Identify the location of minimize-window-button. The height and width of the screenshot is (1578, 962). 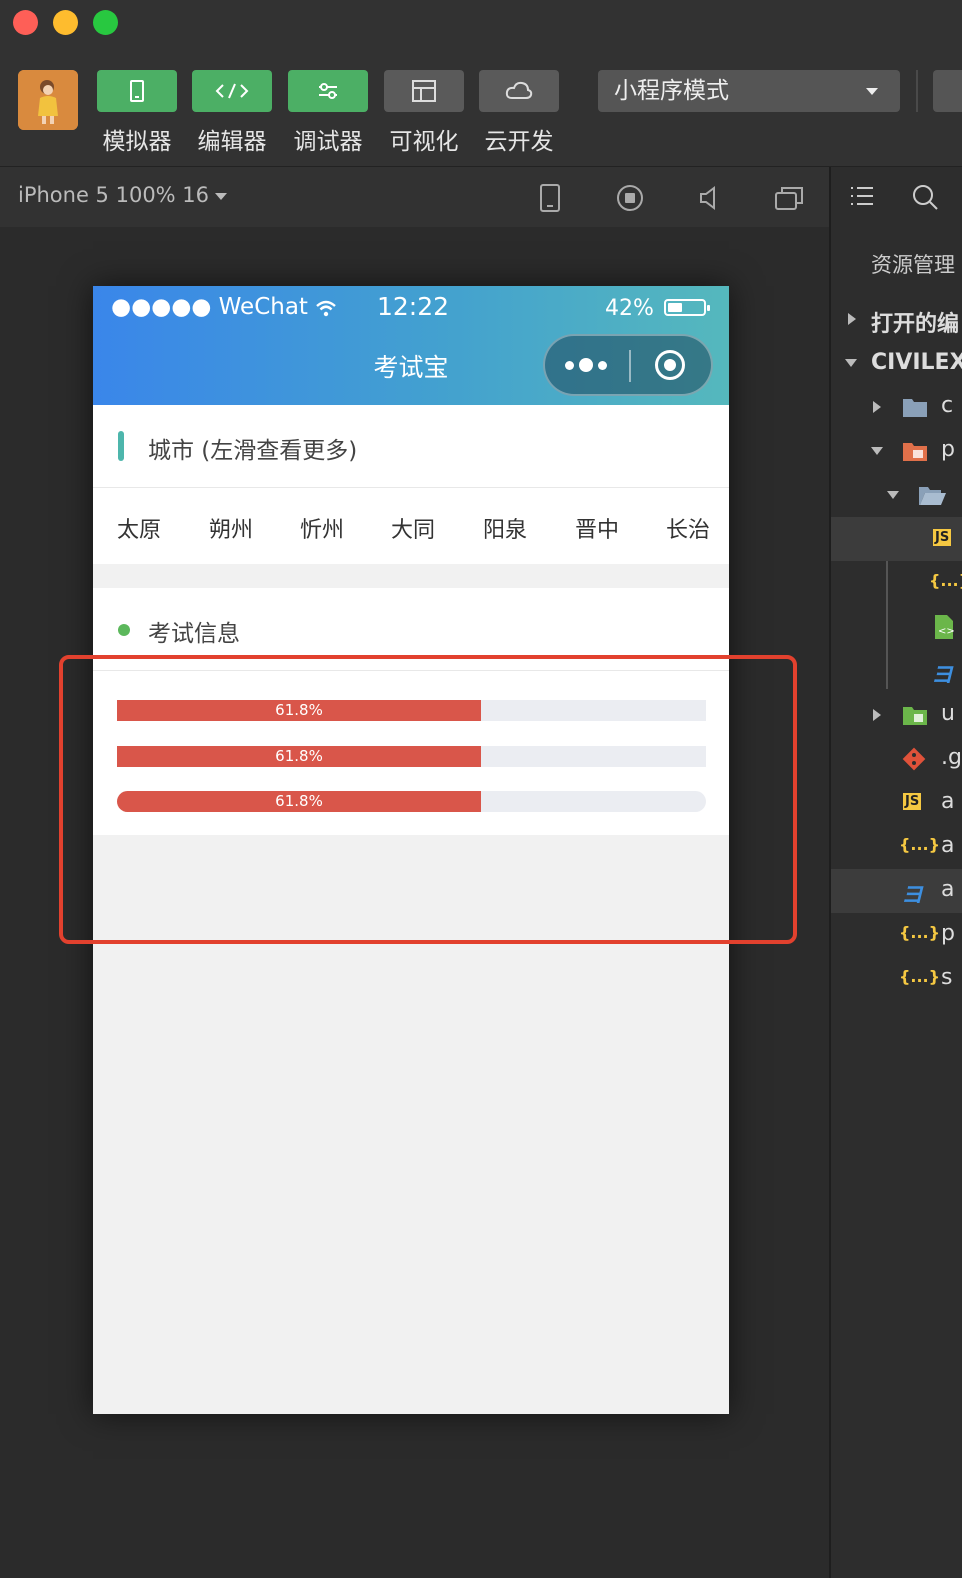
(65, 22).